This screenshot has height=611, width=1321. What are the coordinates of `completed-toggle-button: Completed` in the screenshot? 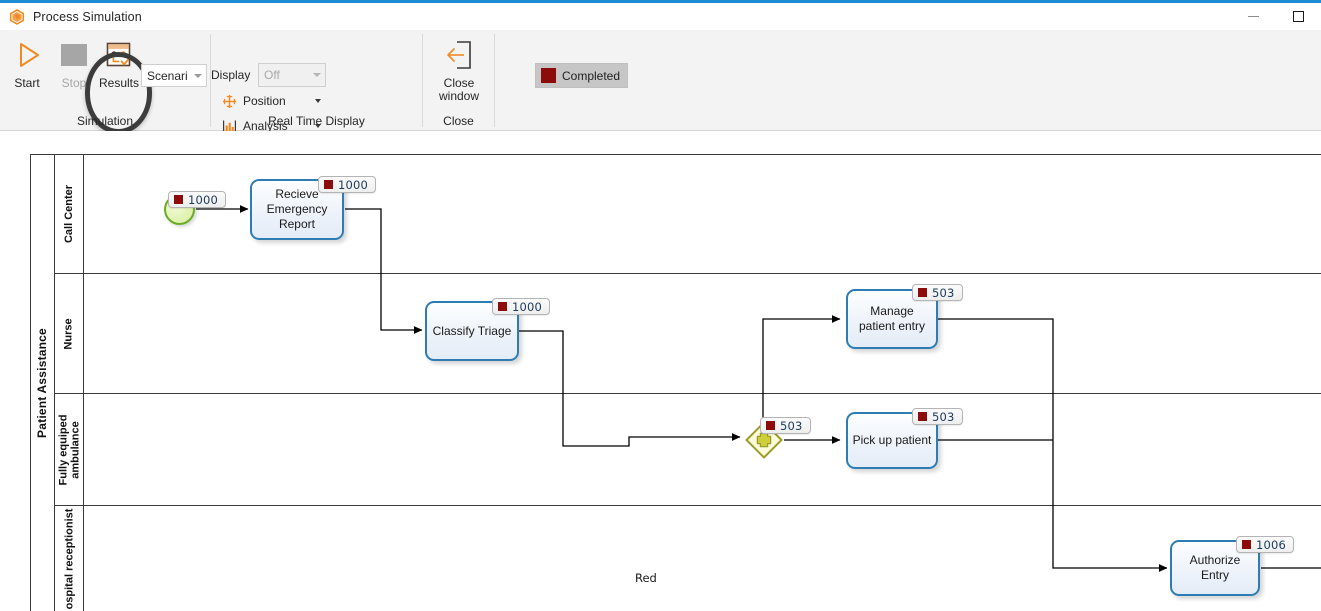 It's located at (582, 75).